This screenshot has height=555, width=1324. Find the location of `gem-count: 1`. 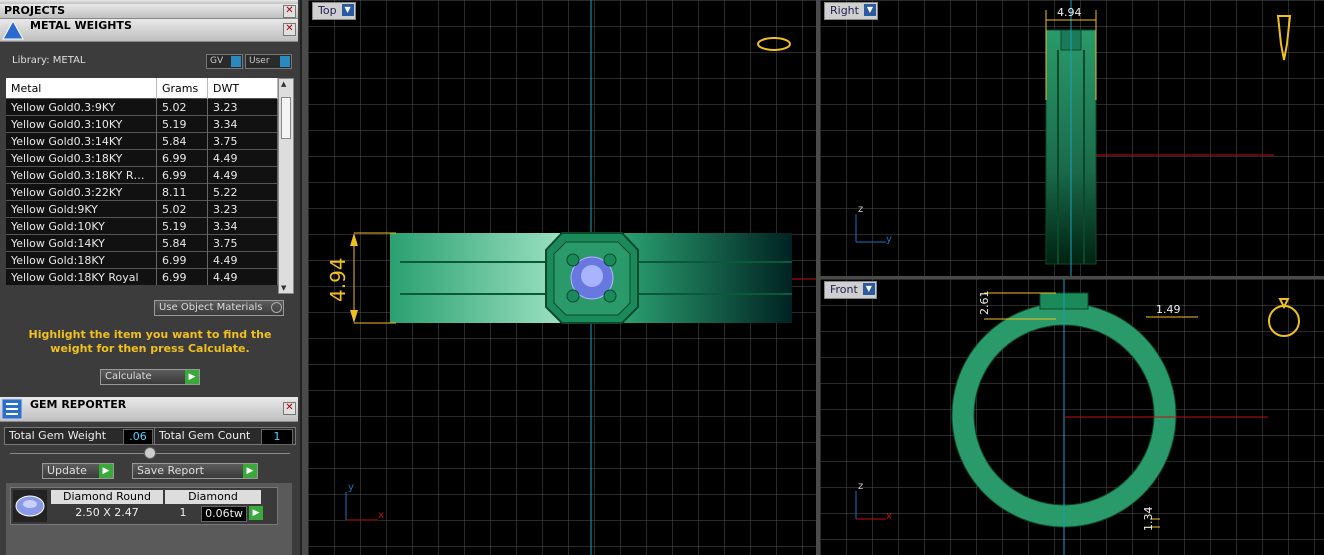

gem-count: 1 is located at coordinates (183, 512).